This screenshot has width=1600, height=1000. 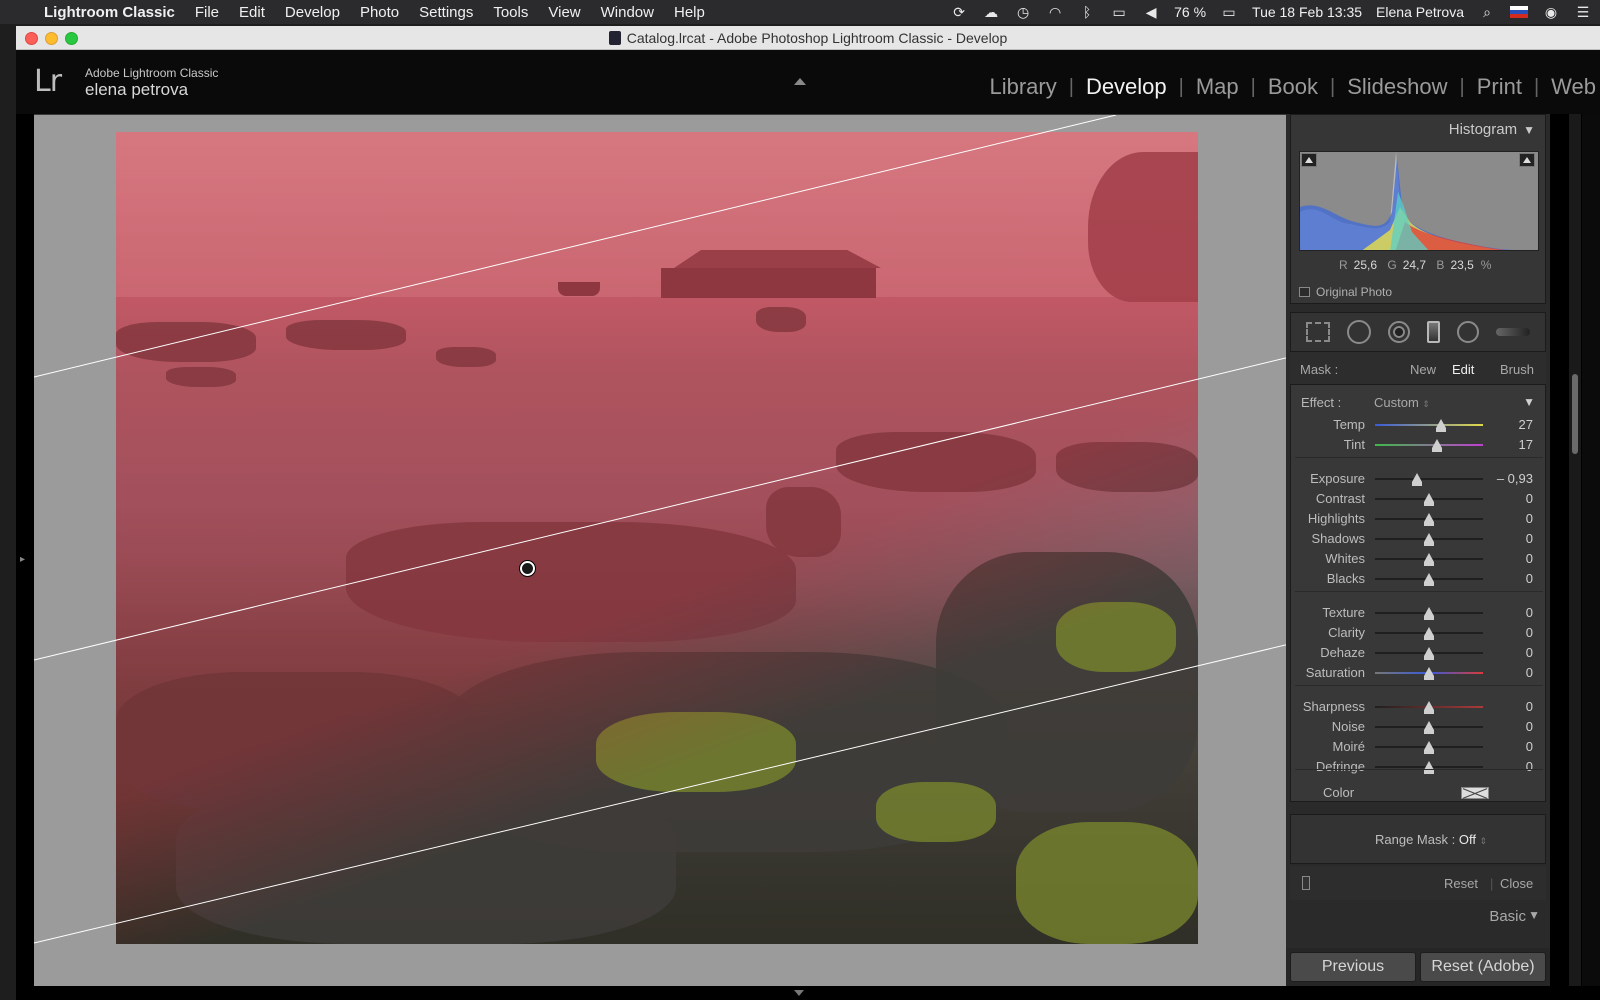 I want to click on slider-contrast: Contrast 0, so click(x=1419, y=499).